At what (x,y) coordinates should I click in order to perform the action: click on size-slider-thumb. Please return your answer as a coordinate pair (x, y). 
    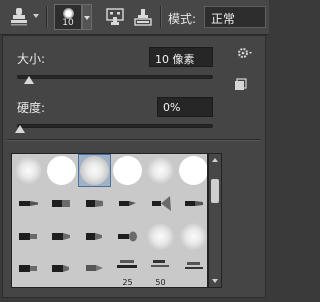
    Looking at the image, I should click on (28, 80).